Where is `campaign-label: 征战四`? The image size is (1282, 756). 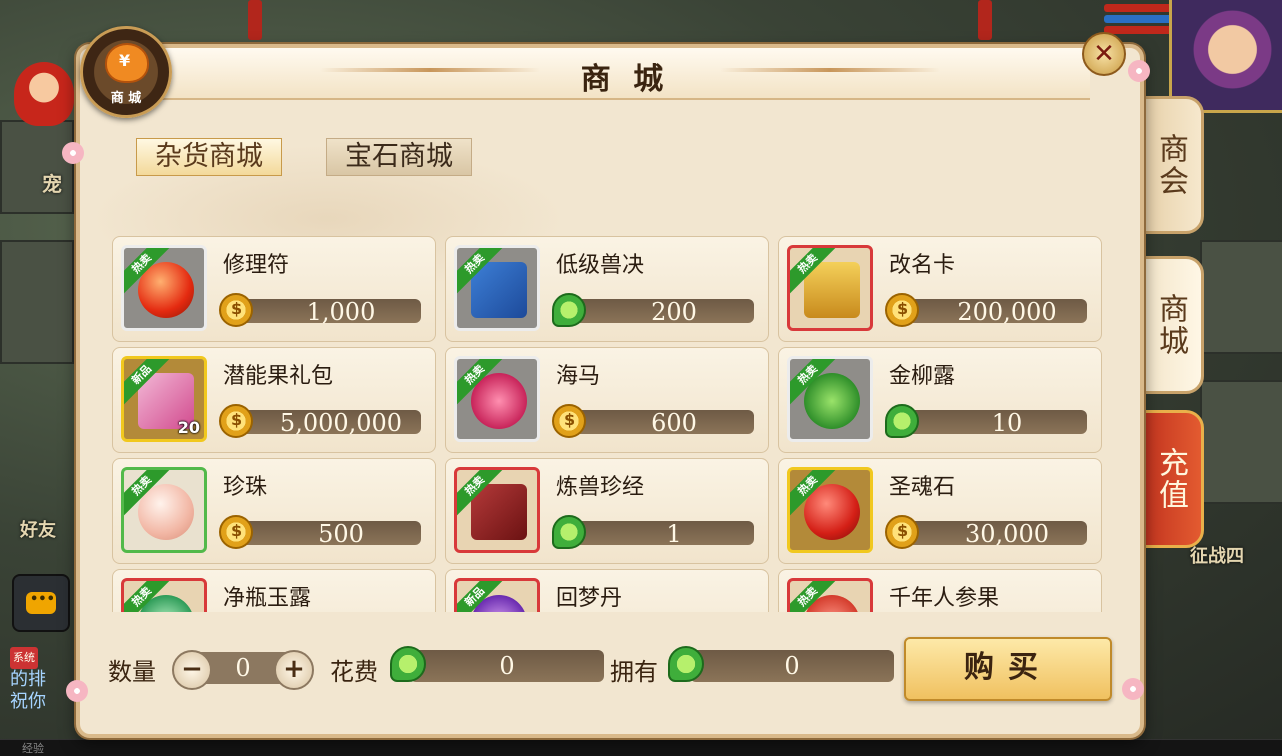 campaign-label: 征战四 is located at coordinates (1217, 555).